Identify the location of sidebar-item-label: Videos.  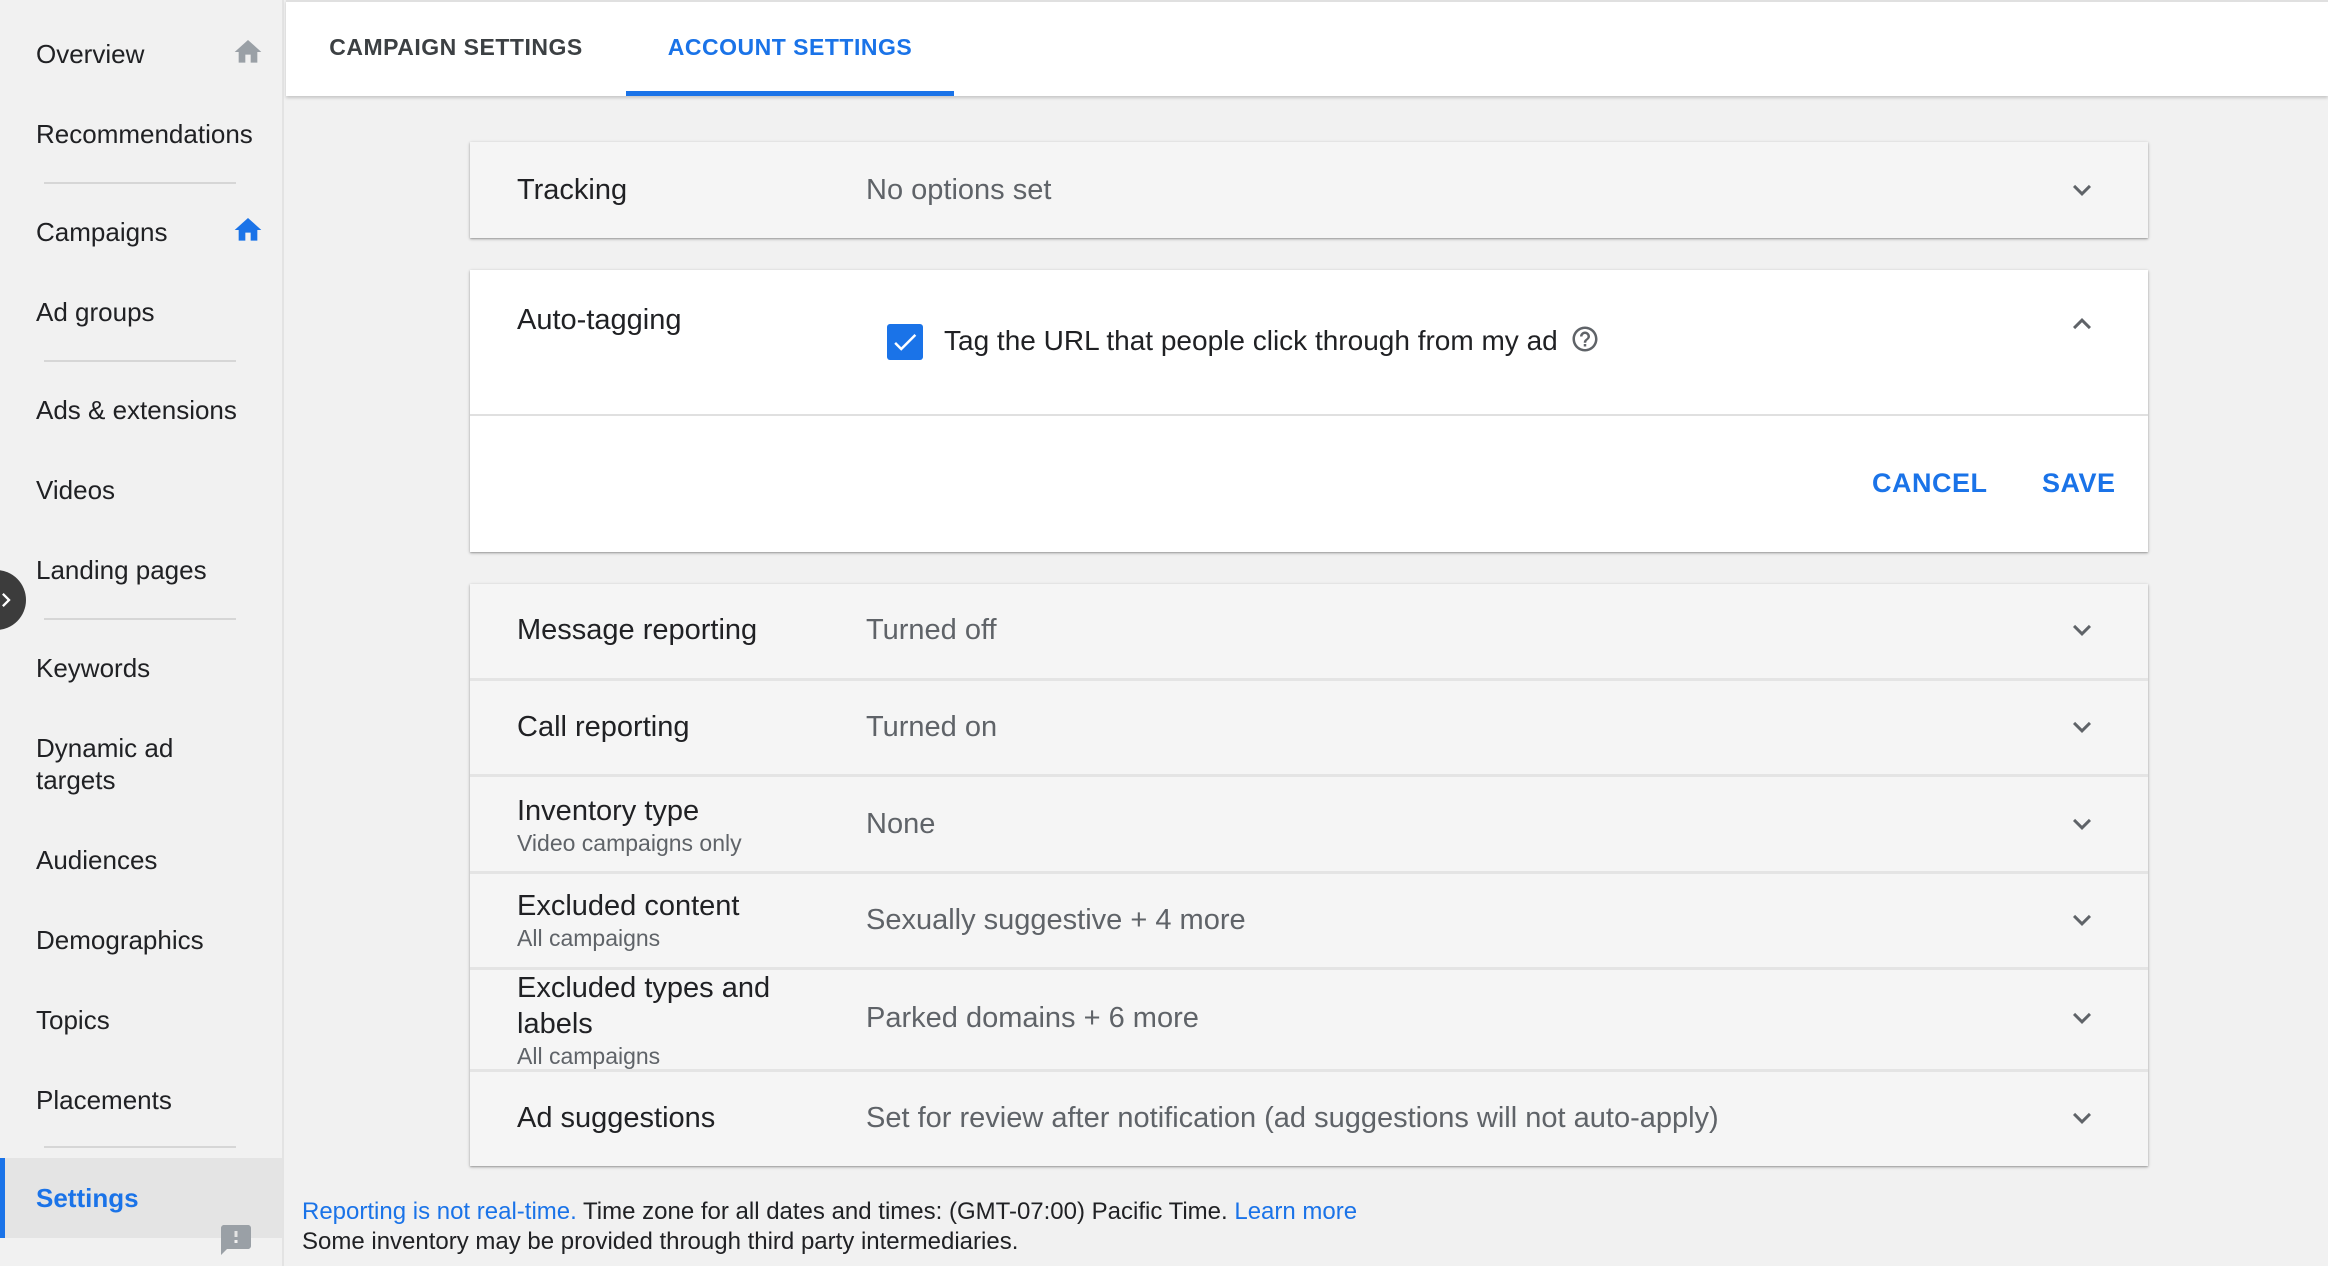
(76, 490).